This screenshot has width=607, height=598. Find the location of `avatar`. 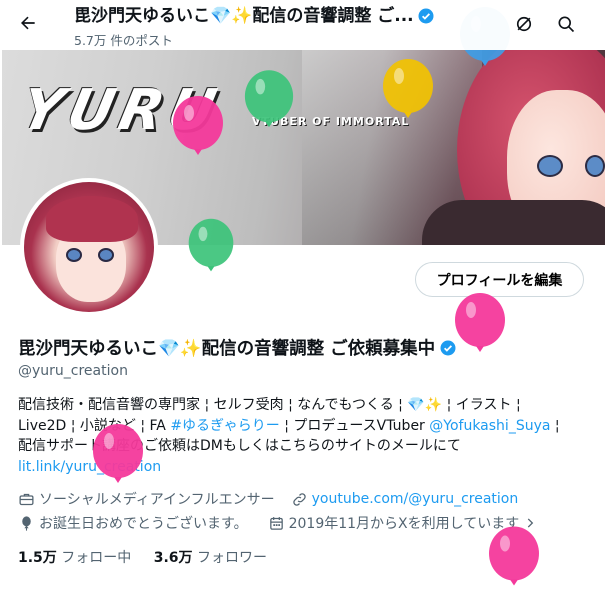

avatar is located at coordinates (89, 247).